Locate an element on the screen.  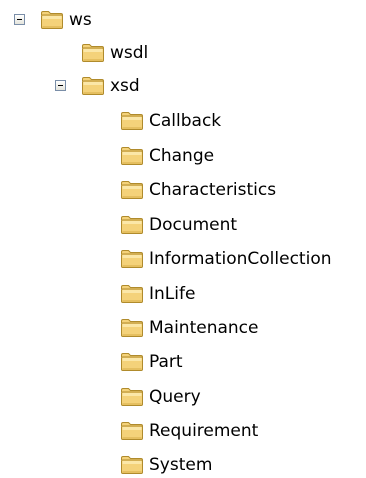
tree-node-change: Change is located at coordinates (167, 156).